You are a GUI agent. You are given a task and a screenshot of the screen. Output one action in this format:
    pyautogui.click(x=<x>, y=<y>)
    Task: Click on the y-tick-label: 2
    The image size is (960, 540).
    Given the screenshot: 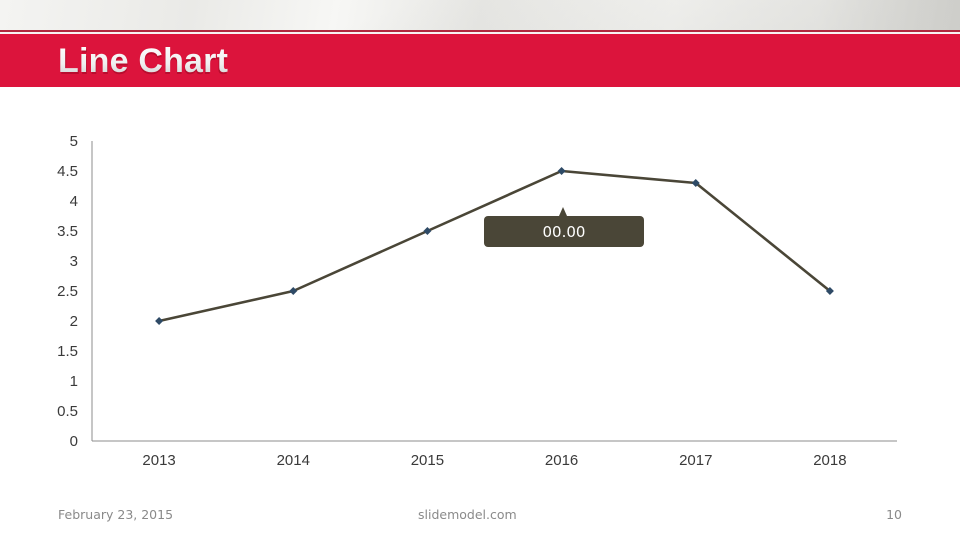 What is the action you would take?
    pyautogui.click(x=74, y=321)
    